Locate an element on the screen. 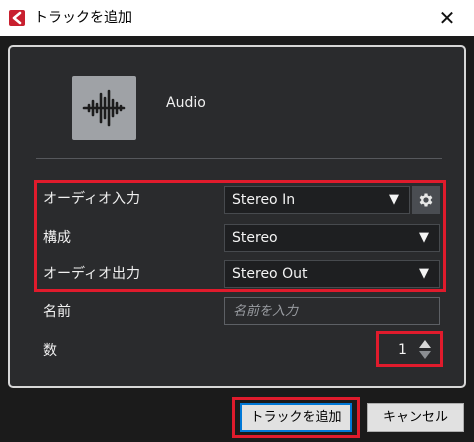 This screenshot has width=474, height=442. close-button: ✕ is located at coordinates (447, 18).